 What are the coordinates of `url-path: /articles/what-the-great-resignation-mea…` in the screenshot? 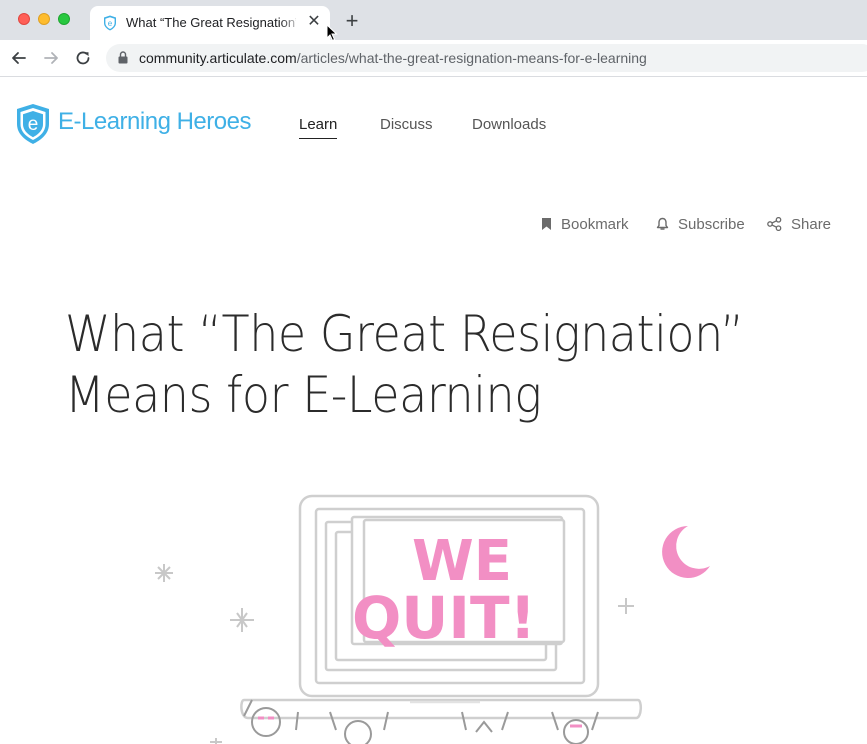 It's located at (471, 58).